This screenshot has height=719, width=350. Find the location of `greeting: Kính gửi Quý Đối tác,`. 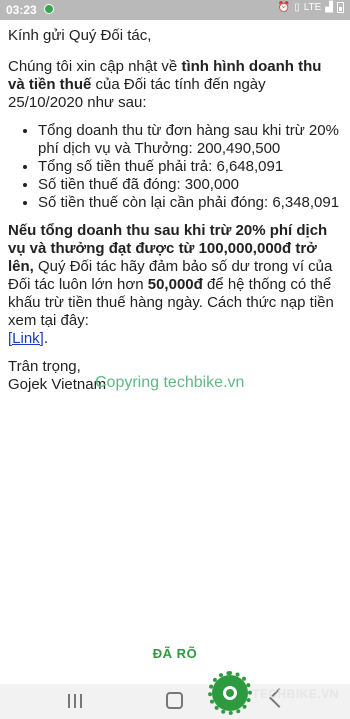

greeting: Kính gửi Quý Đối tác, is located at coordinates (80, 35).